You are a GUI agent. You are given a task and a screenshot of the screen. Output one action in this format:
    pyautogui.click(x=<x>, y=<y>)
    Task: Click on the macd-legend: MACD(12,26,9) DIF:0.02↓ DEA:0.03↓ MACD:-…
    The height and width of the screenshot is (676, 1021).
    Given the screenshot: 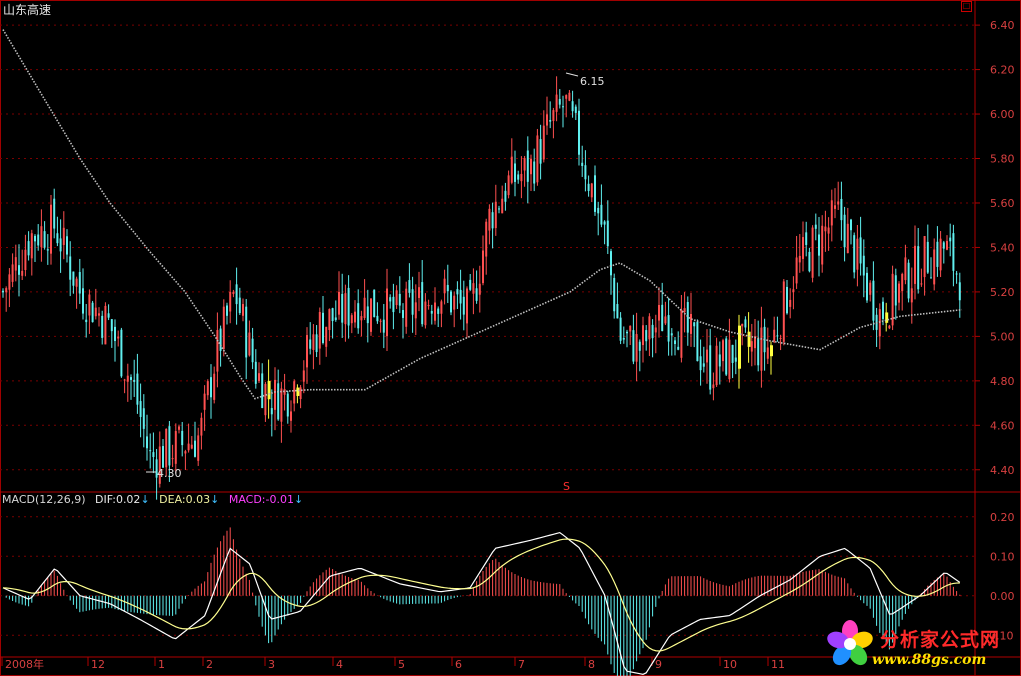 What is the action you would take?
    pyautogui.click(x=155, y=499)
    